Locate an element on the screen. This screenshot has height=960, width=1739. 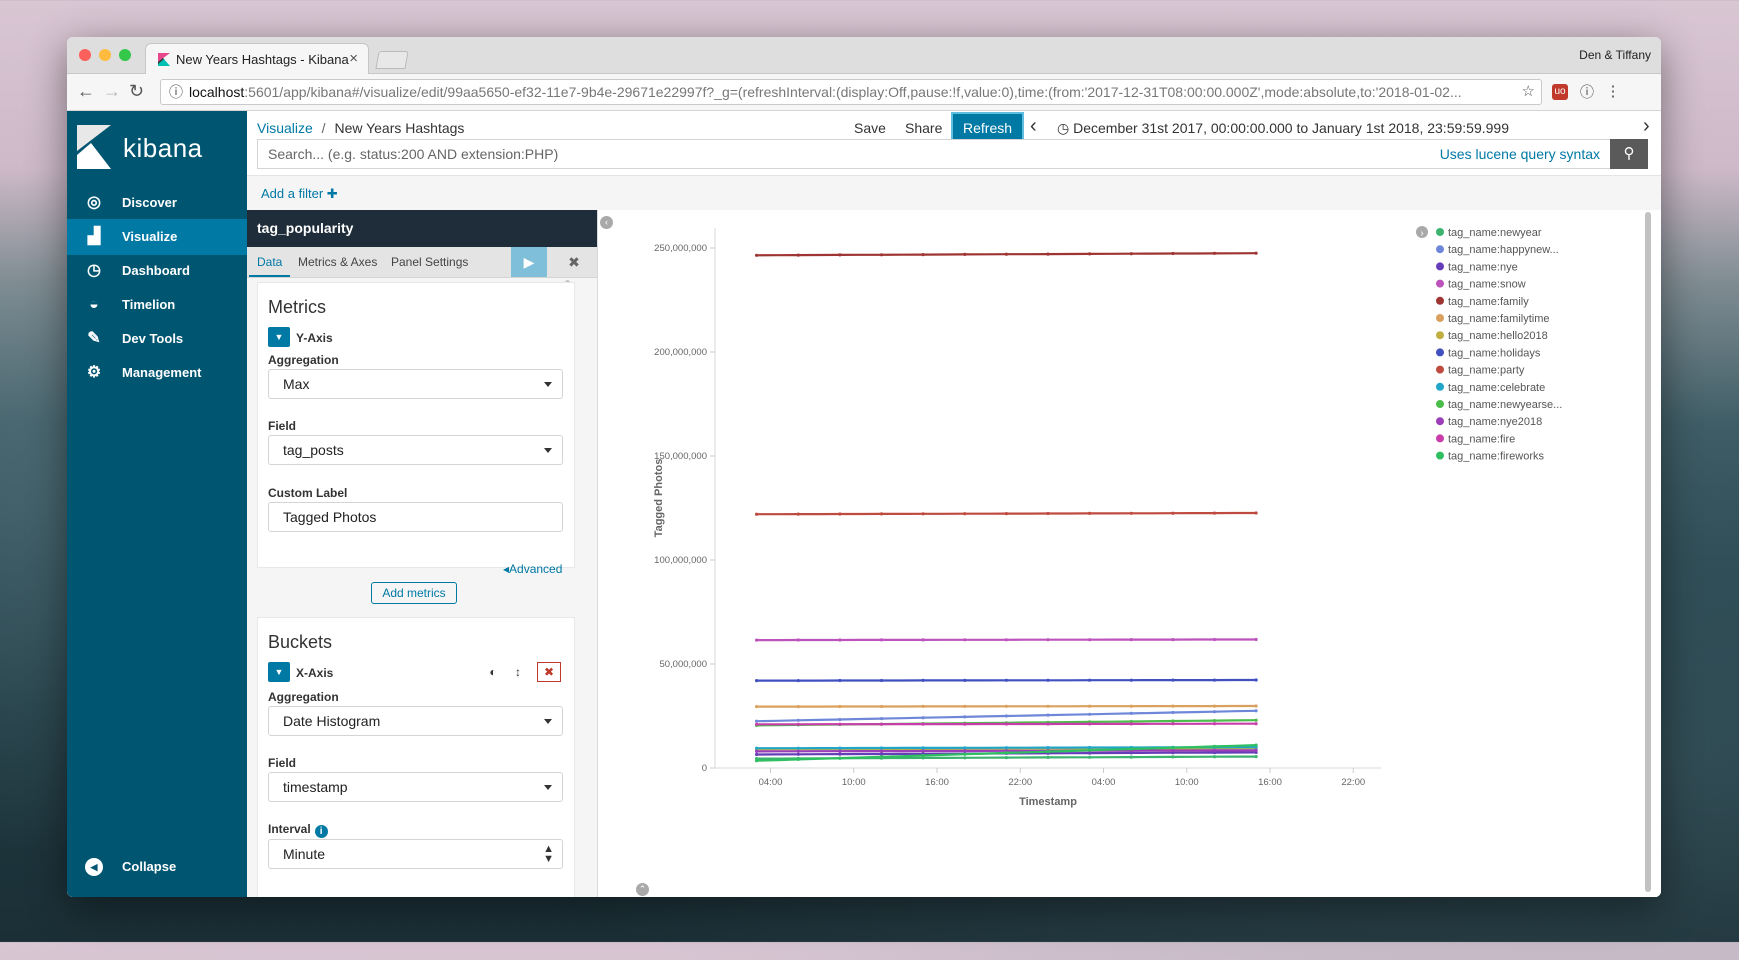
back-icon: ← is located at coordinates (86, 91).